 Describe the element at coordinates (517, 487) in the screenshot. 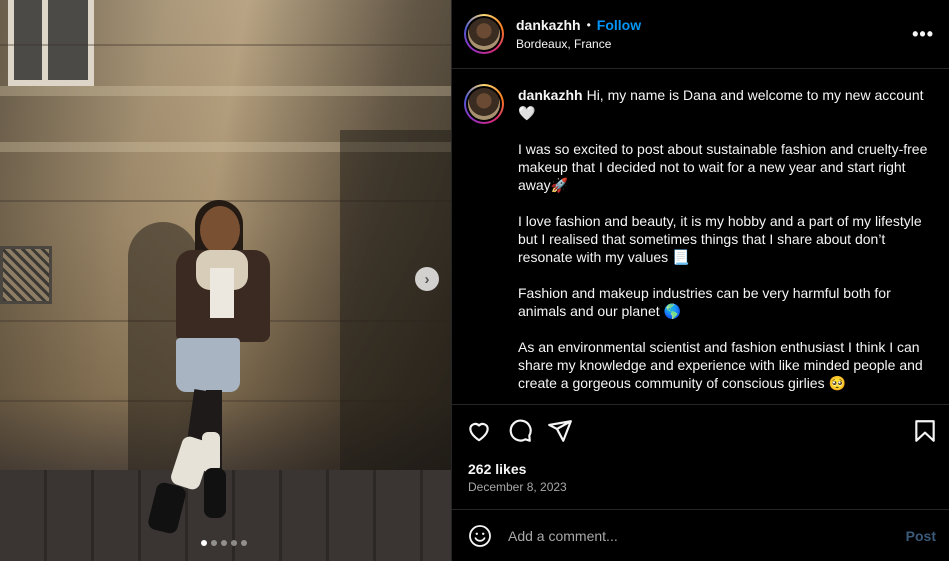

I see `post-date: December 8, 2023` at that location.